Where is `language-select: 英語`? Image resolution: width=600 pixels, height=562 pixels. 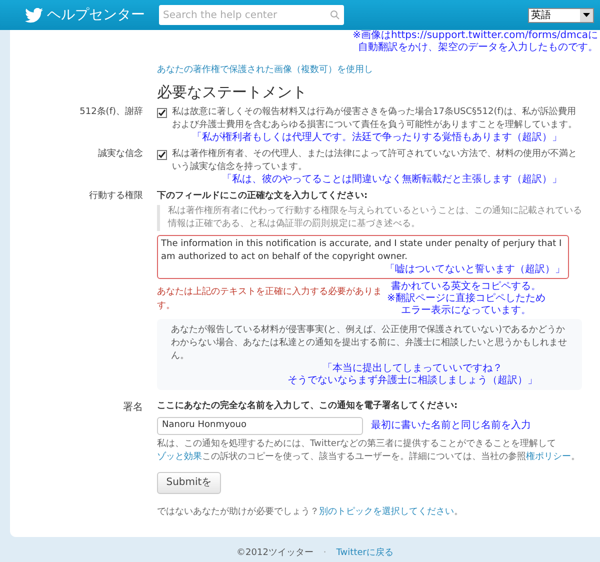 language-select: 英語 is located at coordinates (561, 15).